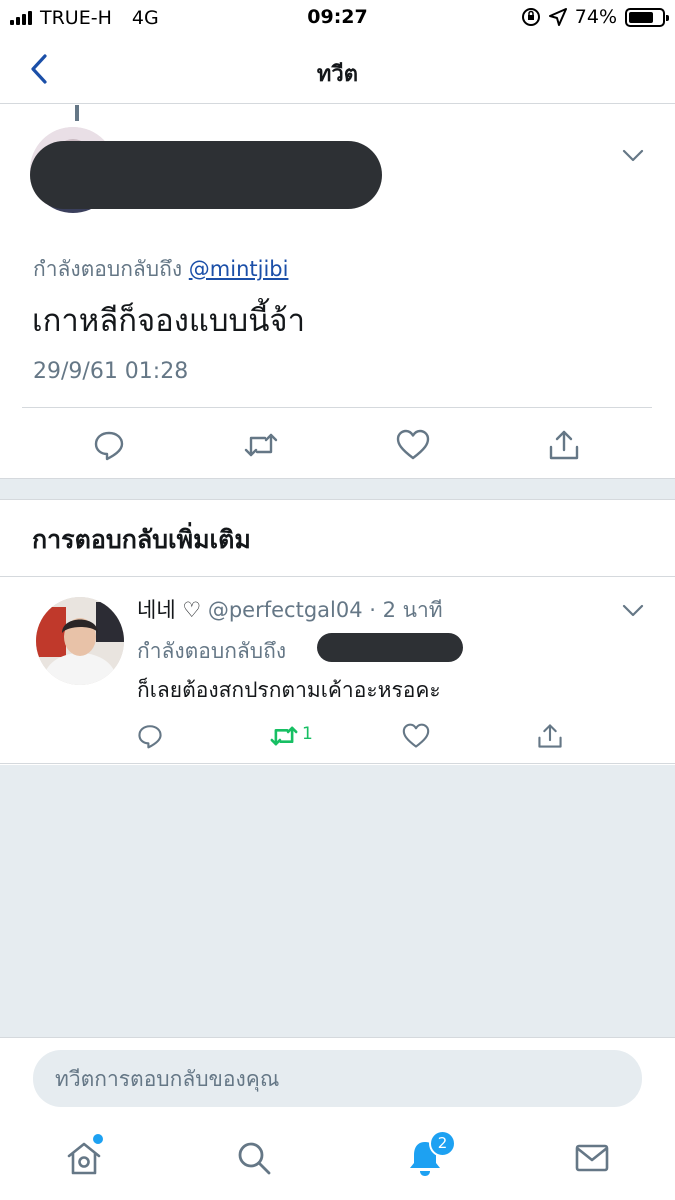  I want to click on battery-percent: 74%, so click(595, 17).